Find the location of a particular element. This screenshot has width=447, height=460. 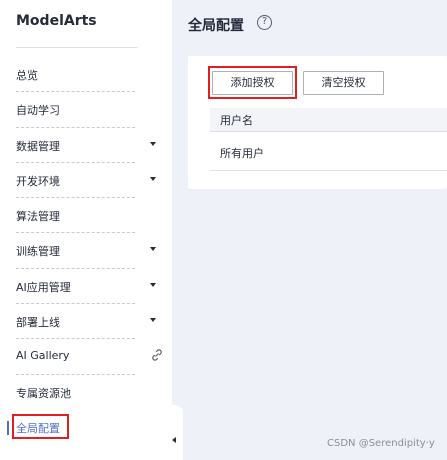

table-row: 所有用户 is located at coordinates (328, 151).